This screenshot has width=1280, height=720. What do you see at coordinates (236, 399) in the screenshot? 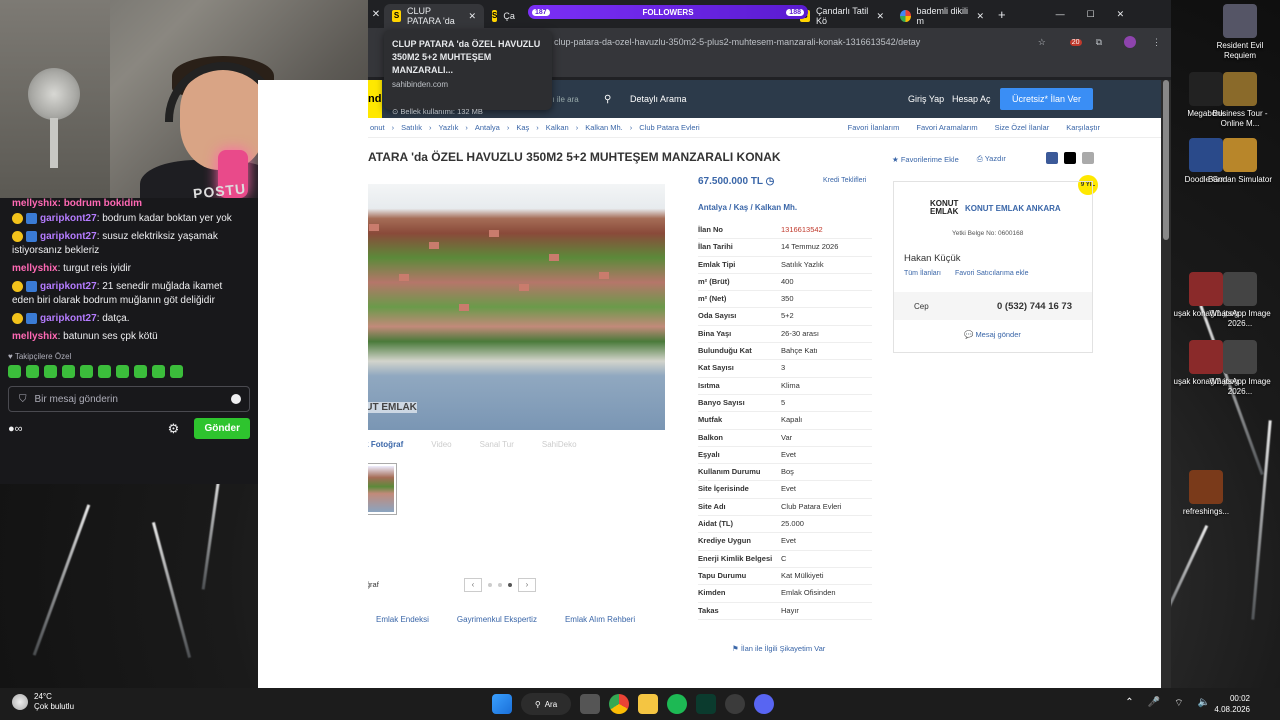
I see `emoji-icon` at bounding box center [236, 399].